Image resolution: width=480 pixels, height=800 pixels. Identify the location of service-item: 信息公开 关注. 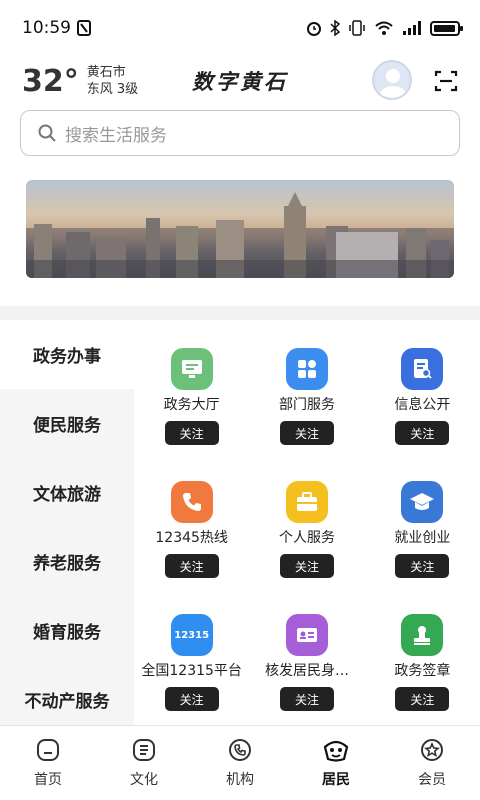
(422, 403).